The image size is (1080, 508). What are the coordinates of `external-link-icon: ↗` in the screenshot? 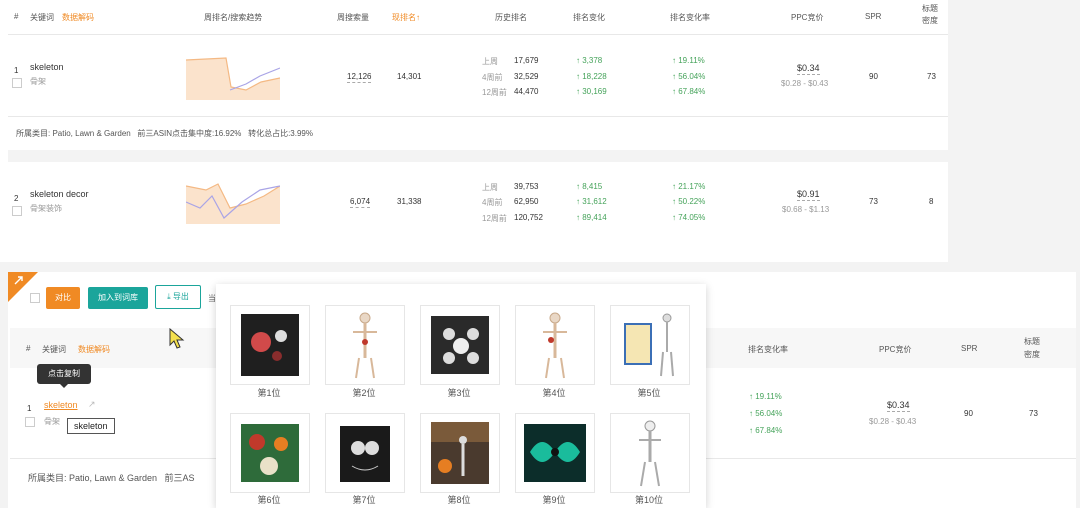 It's located at (92, 404).